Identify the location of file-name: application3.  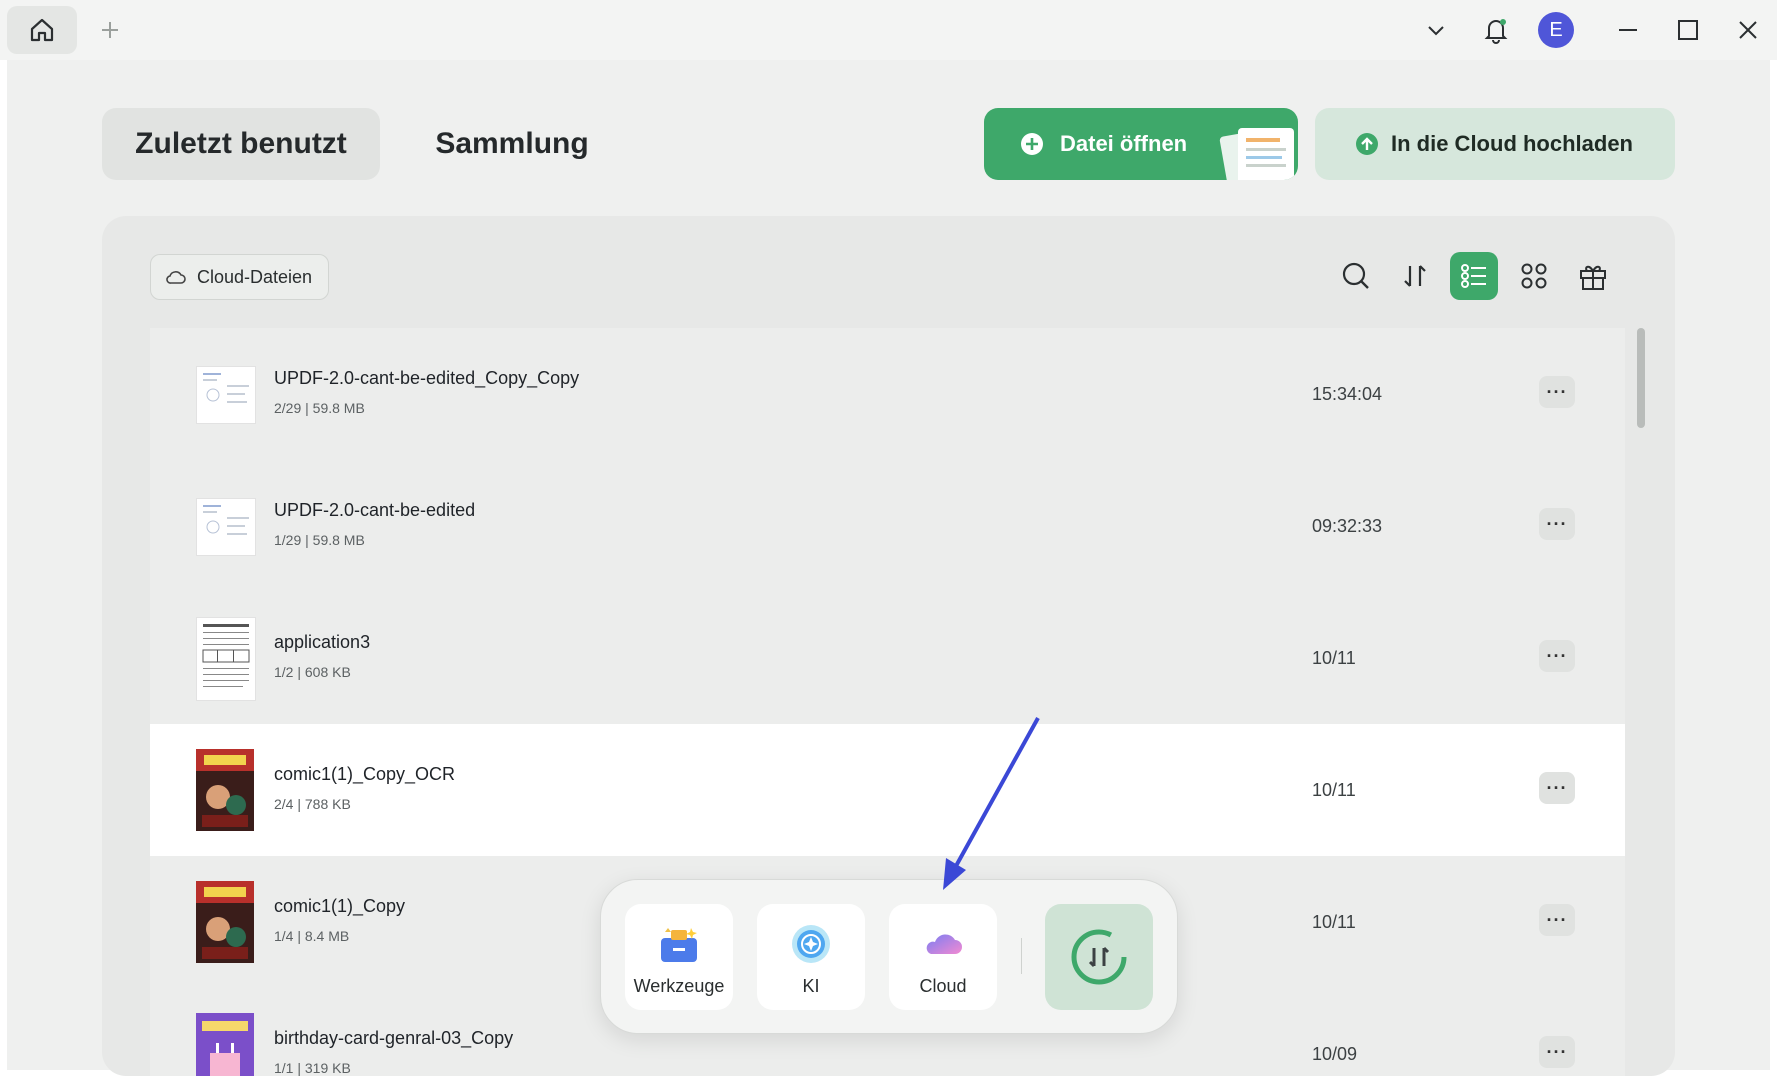
(322, 642).